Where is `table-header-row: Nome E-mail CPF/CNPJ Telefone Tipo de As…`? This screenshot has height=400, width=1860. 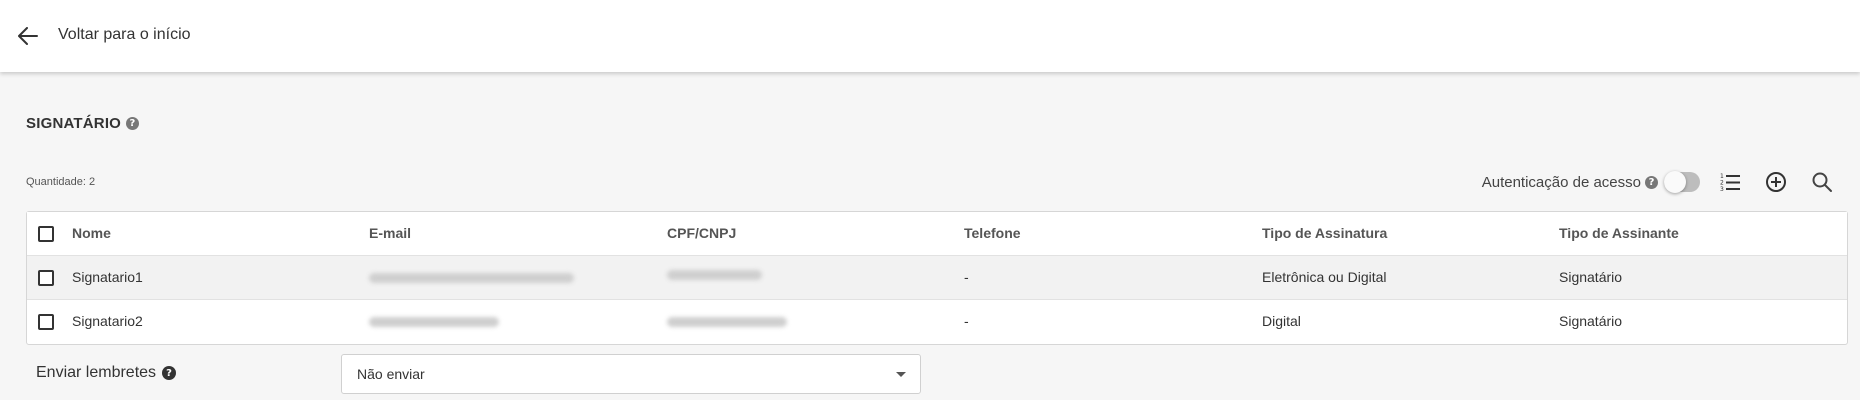
table-header-row: Nome E-mail CPF/CNPJ Telefone Tipo de As… is located at coordinates (937, 234).